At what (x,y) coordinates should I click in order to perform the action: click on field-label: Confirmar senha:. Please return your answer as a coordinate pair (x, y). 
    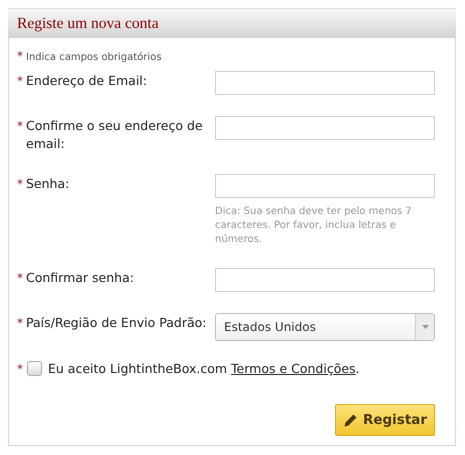
    Looking at the image, I should click on (80, 278).